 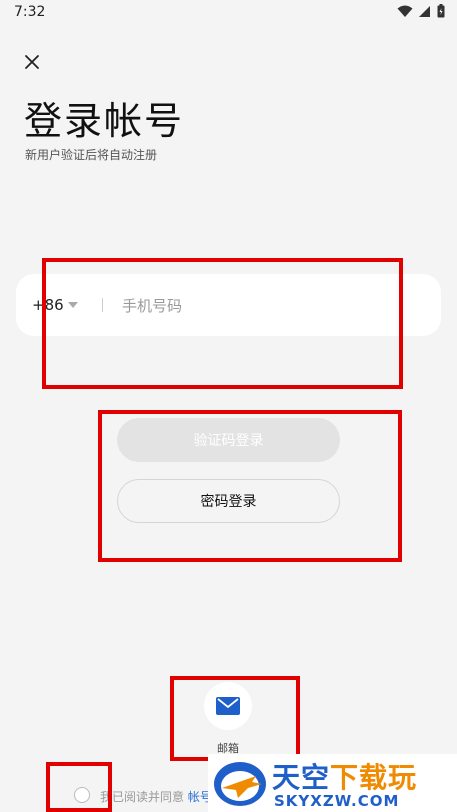 What do you see at coordinates (424, 11) in the screenshot?
I see `signal-icon` at bounding box center [424, 11].